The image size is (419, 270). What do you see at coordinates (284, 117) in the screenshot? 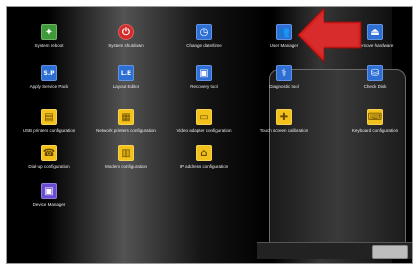
I see `touch-calibration-icon: ✚` at bounding box center [284, 117].